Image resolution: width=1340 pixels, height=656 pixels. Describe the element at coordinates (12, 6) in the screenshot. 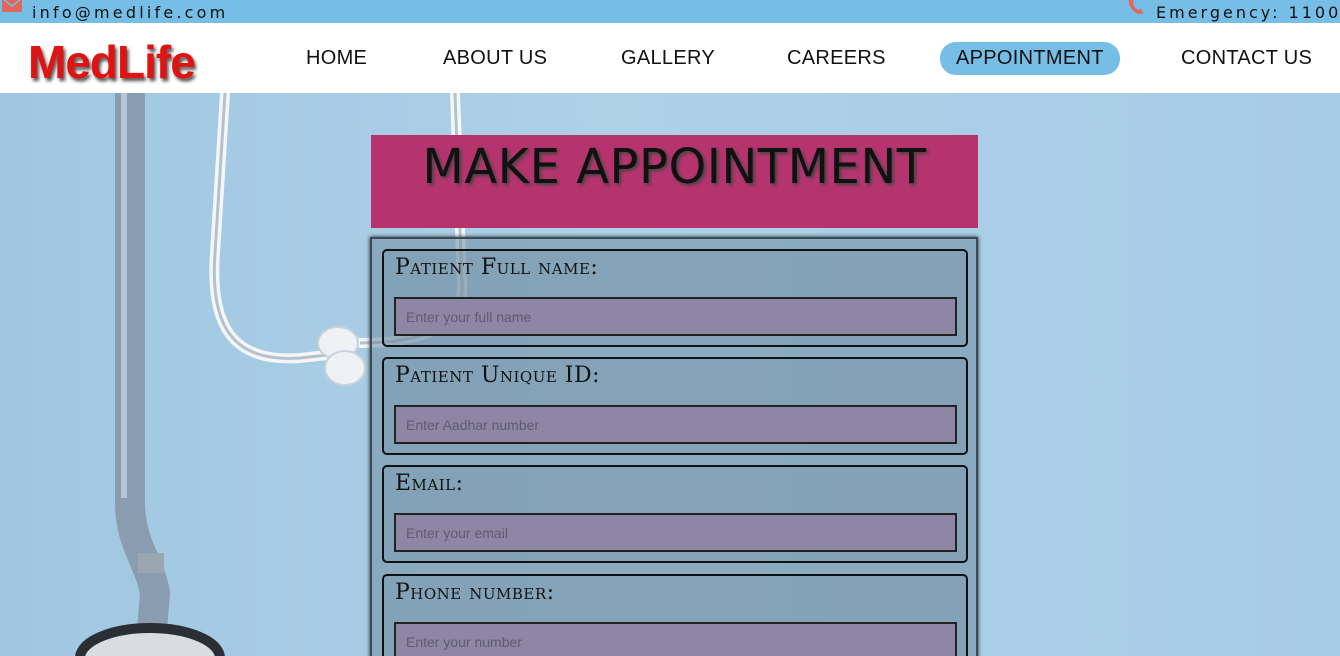

I see `mail-icon` at that location.